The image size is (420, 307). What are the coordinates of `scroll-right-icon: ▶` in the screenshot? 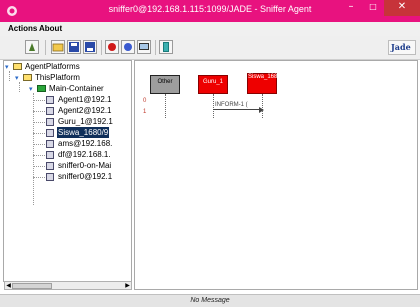 It's located at (127, 286).